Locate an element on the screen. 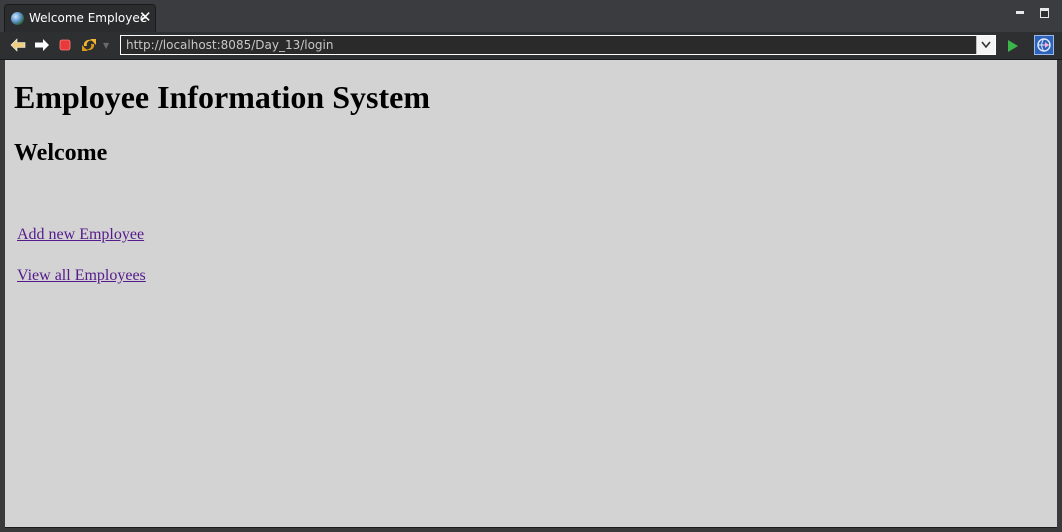 The width and height of the screenshot is (1062, 532). history-dropdown-icon: ▼ is located at coordinates (106, 45).